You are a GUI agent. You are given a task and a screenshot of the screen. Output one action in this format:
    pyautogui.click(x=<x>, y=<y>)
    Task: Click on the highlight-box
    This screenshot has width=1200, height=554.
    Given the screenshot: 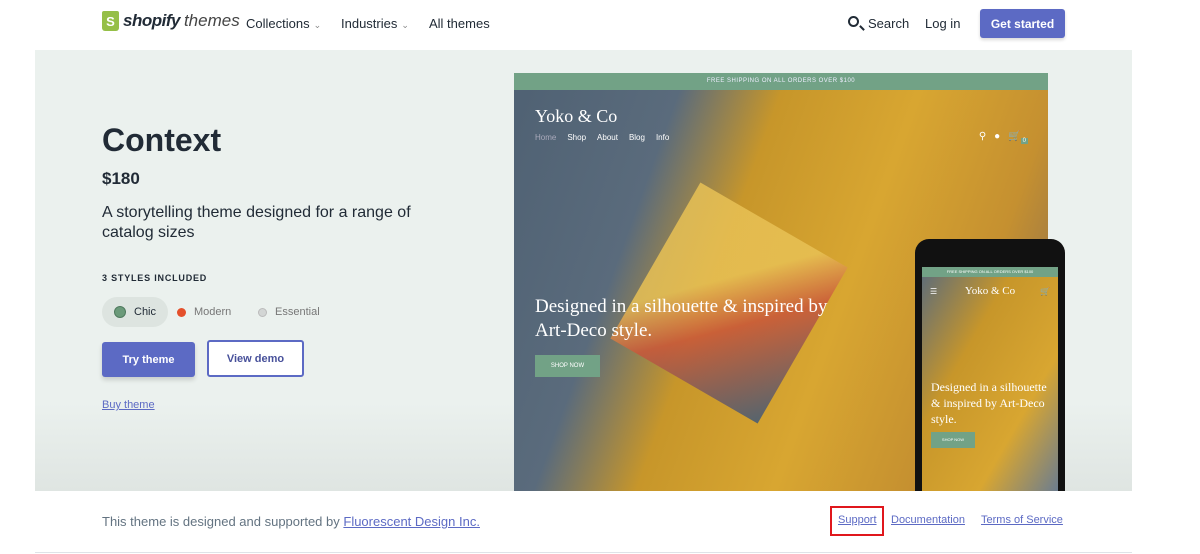 What is the action you would take?
    pyautogui.click(x=857, y=521)
    